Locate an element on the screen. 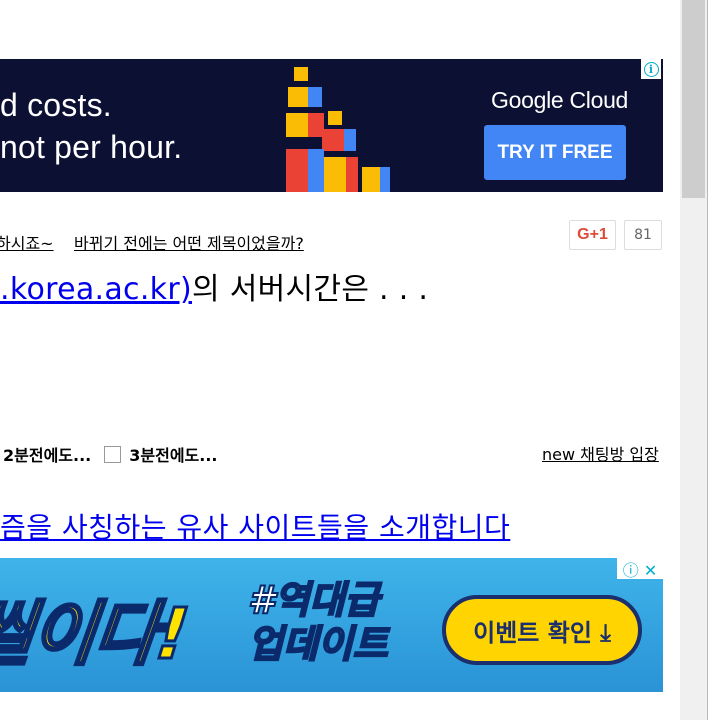  ad-close-icon: ⓘ ✕ is located at coordinates (640, 569).